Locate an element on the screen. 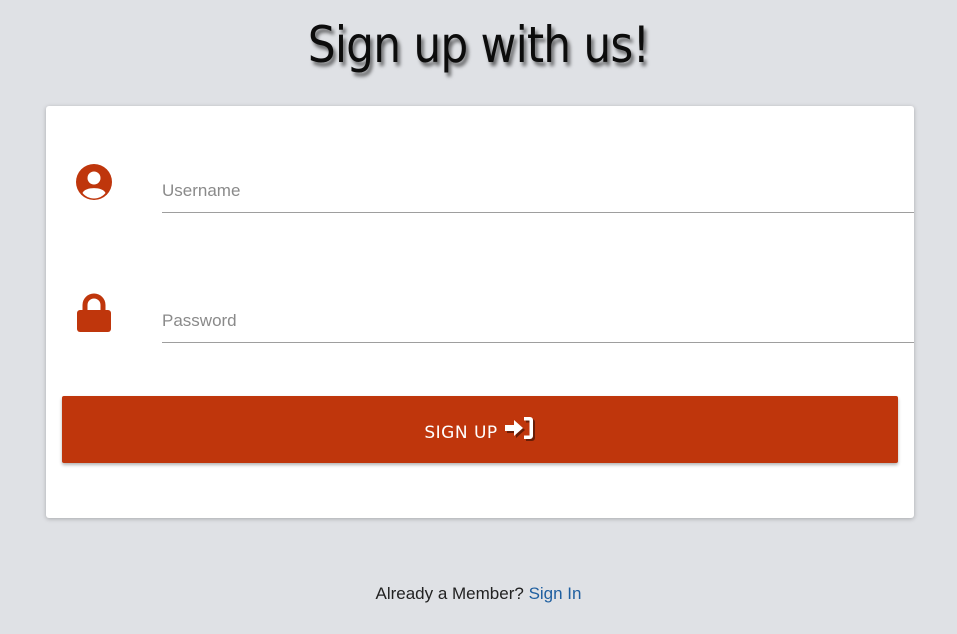 This screenshot has width=957, height=634. signin-prompt: Already a Member? Sign In is located at coordinates (478, 594).